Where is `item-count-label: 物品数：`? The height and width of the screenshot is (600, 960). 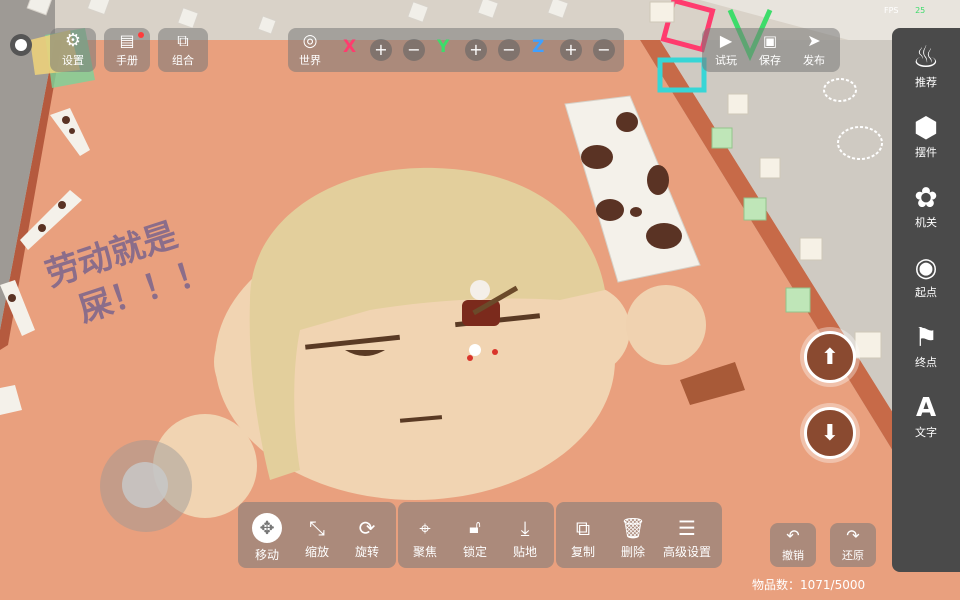
item-count-label: 物品数： is located at coordinates (776, 585).